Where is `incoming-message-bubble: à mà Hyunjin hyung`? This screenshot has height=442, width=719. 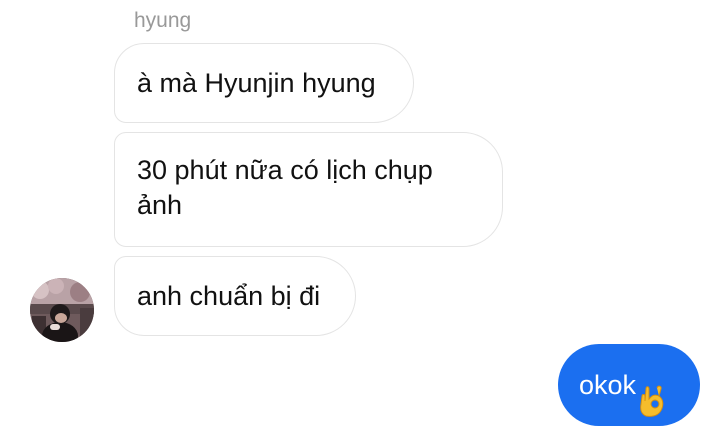 incoming-message-bubble: à mà Hyunjin hyung is located at coordinates (264, 83).